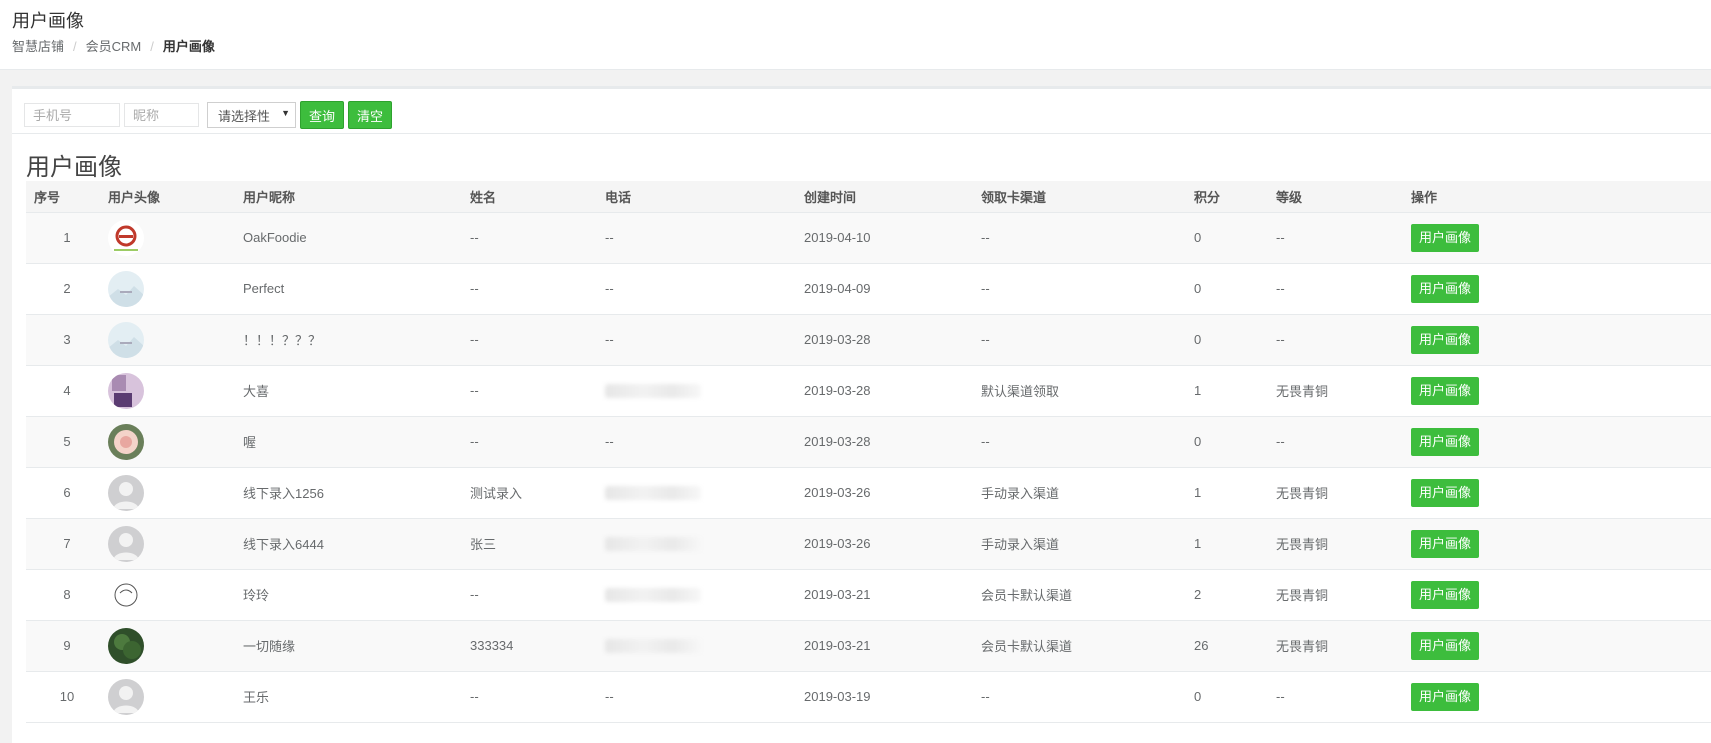 The image size is (1711, 743). I want to click on cell-nickname: 线下录入6444, so click(283, 544).